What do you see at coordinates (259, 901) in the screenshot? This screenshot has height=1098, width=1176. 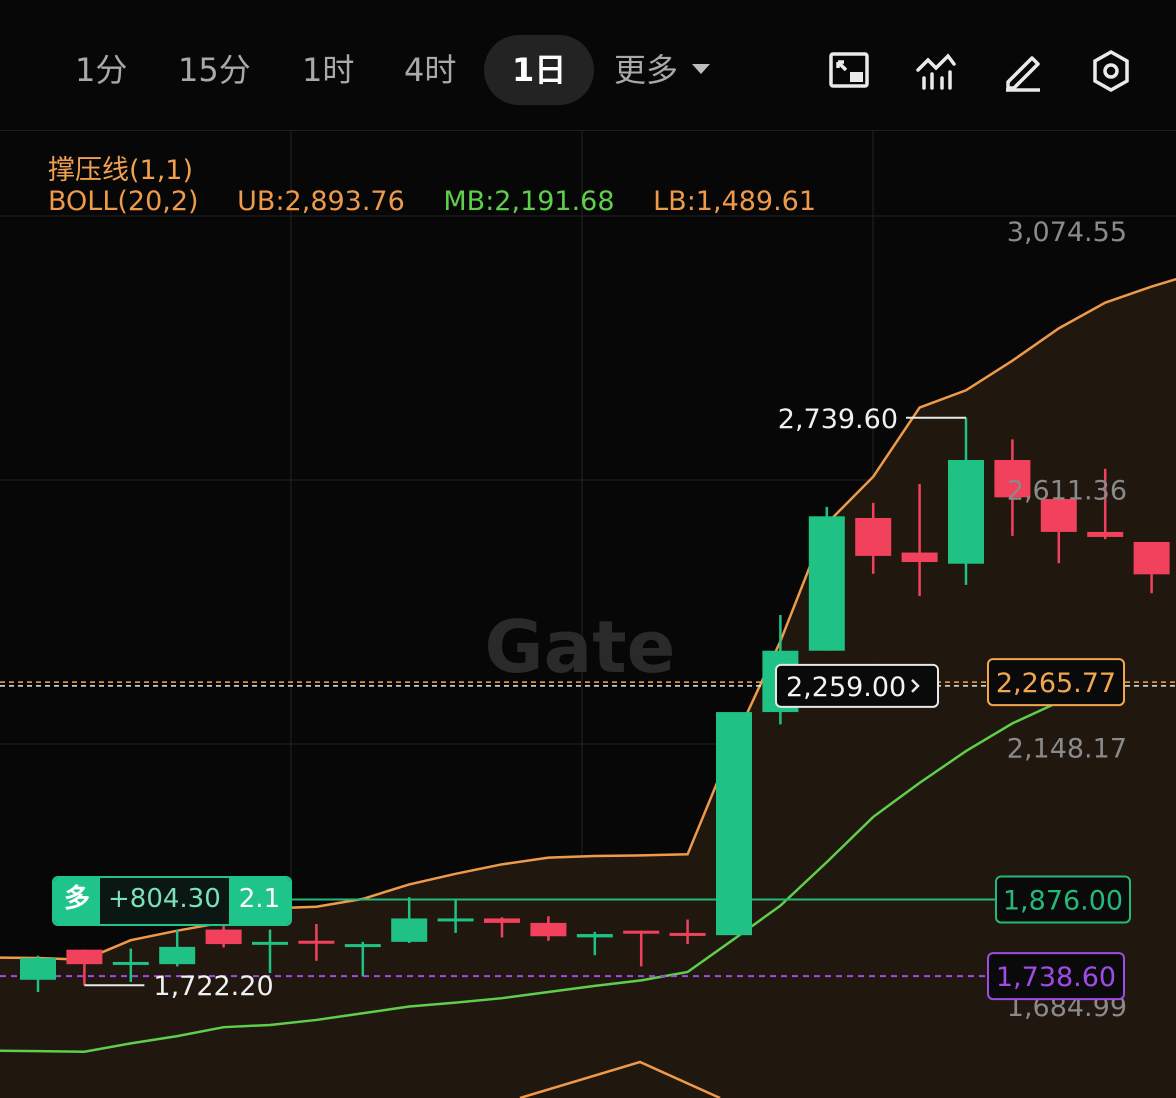 I see `position-leverage: 2.1` at bounding box center [259, 901].